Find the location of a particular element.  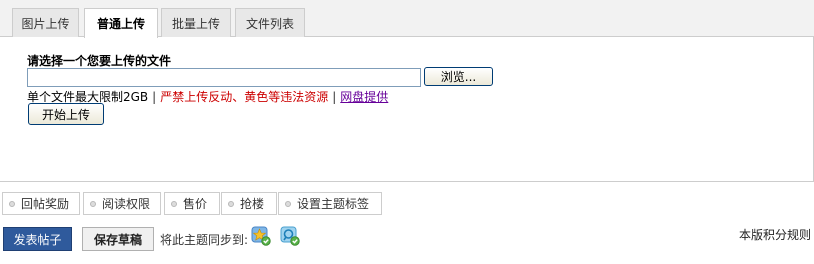

option-label: 售价 is located at coordinates (195, 204).